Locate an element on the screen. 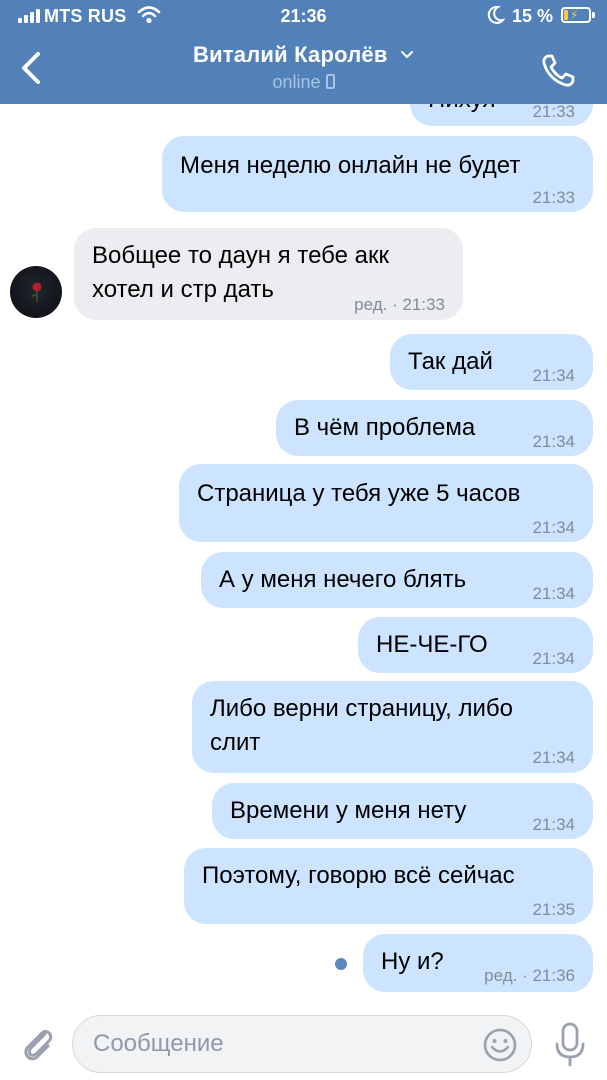 The image size is (607, 1080). message-text: Так дай is located at coordinates (450, 361).